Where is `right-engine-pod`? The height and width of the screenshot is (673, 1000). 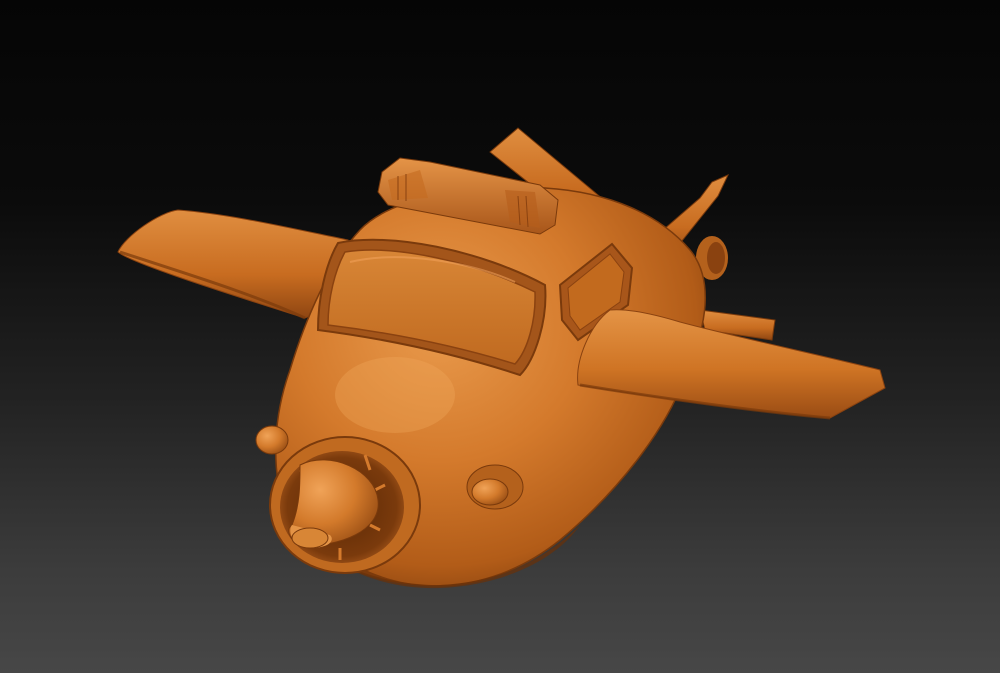 right-engine-pod is located at coordinates (495, 487).